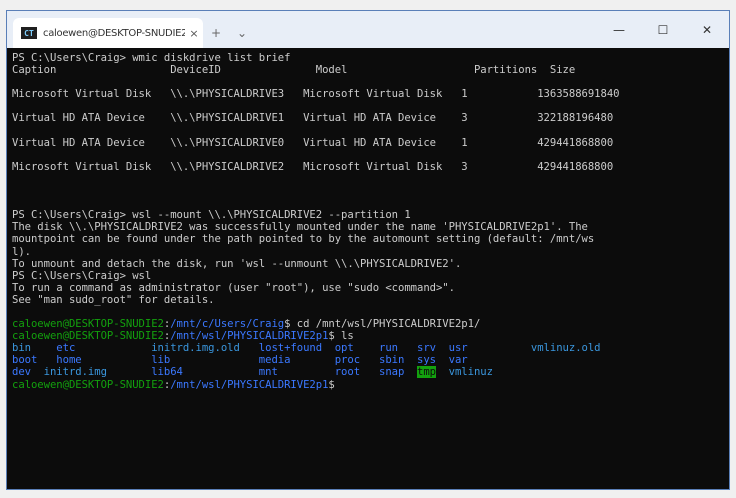  I want to click on ls-entry: mnt, so click(268, 372).